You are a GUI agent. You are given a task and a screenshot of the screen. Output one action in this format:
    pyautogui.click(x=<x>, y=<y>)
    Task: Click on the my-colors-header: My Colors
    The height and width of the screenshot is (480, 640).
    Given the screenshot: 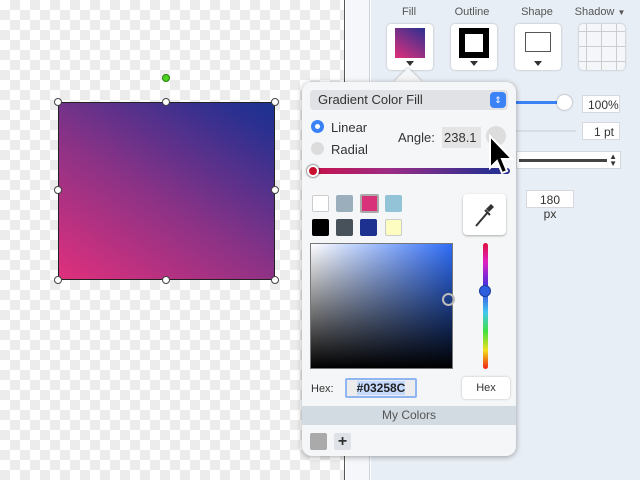 What is the action you would take?
    pyautogui.click(x=409, y=415)
    